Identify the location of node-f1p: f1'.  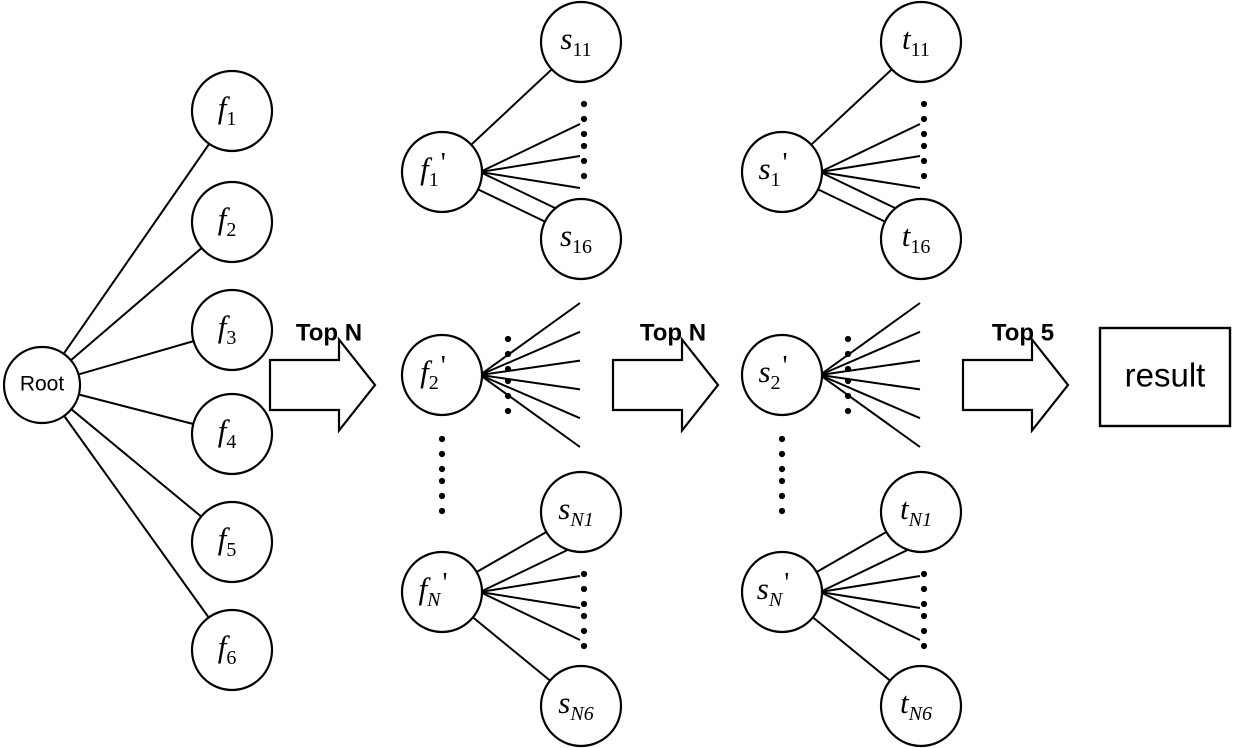
(442, 172).